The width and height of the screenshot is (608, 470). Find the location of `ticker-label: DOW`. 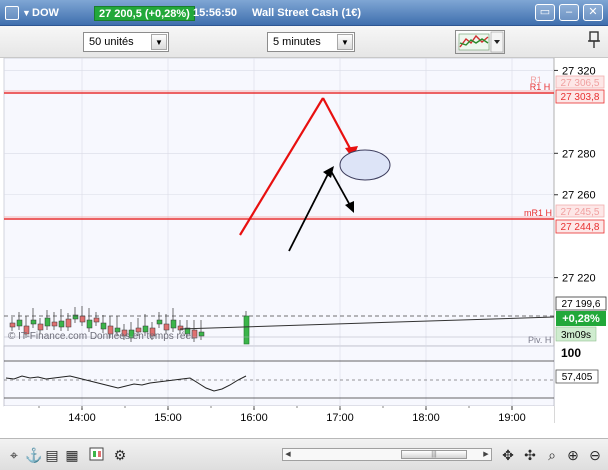

ticker-label: DOW is located at coordinates (45, 13).